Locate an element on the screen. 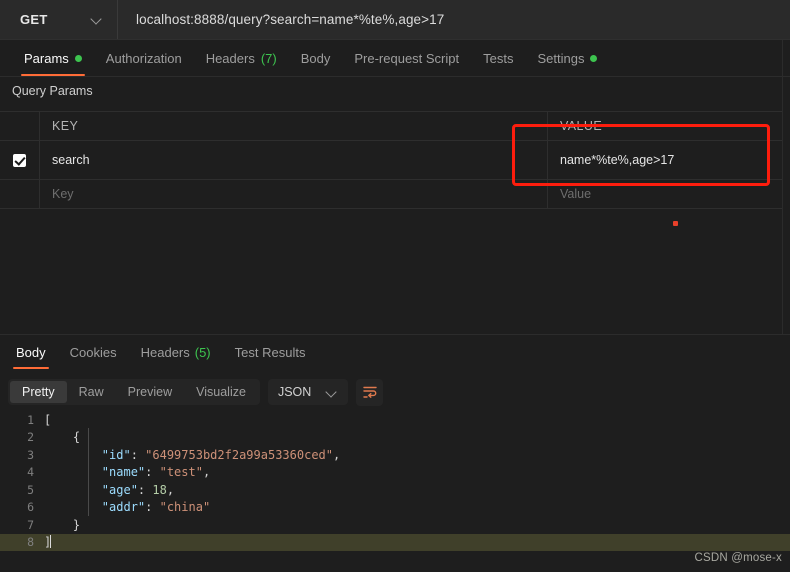 The height and width of the screenshot is (572, 790). line-number: 1 is located at coordinates (30, 419).